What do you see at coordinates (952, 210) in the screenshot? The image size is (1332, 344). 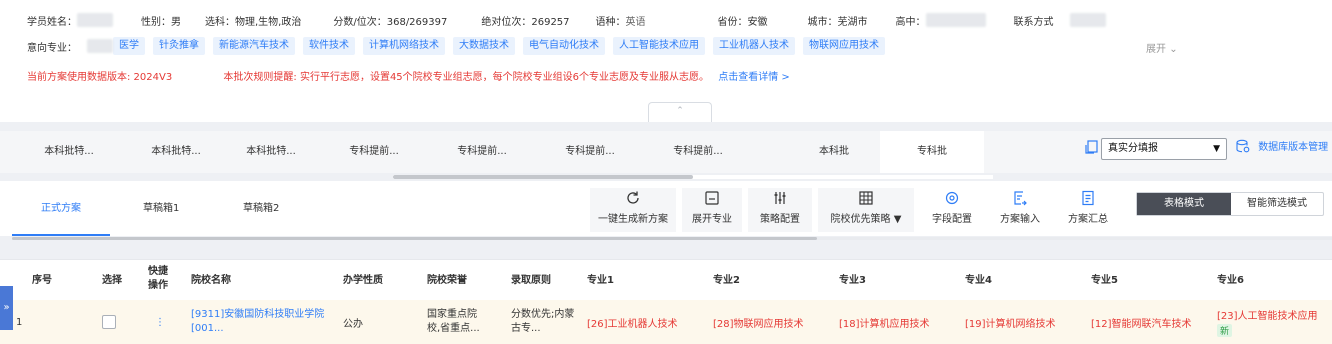 I see `field-config-button: 字段配置` at bounding box center [952, 210].